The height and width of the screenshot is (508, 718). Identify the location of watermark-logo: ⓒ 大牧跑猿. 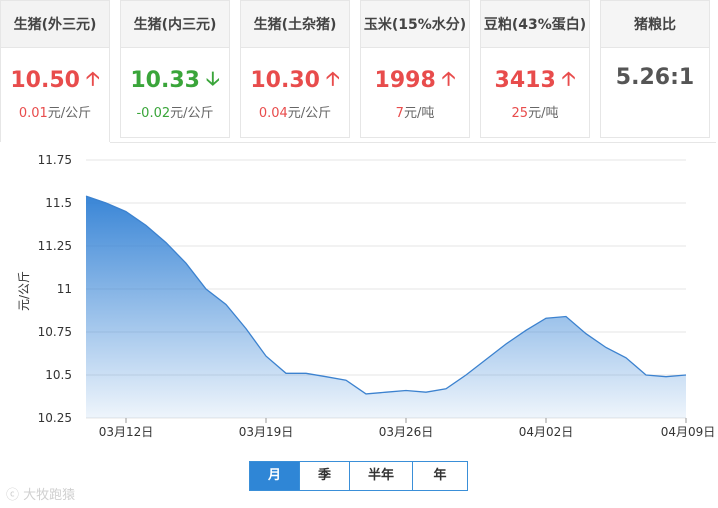
(41, 495).